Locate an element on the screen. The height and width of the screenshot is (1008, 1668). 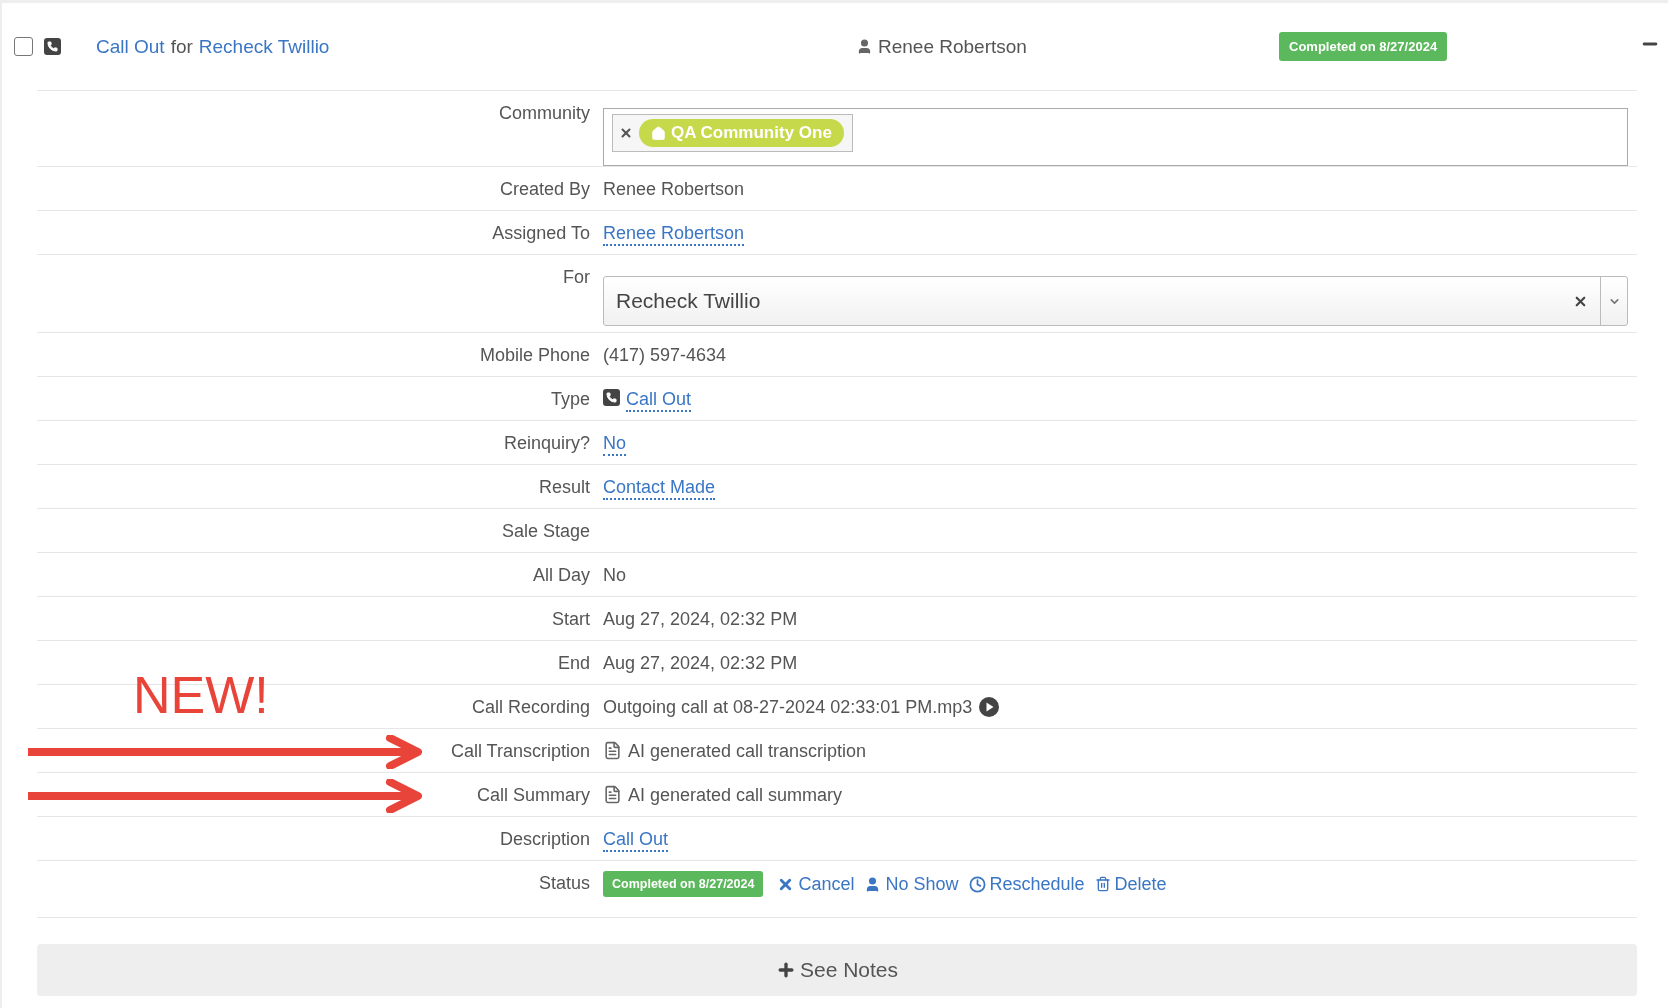
field-label: Start is located at coordinates (571, 619).